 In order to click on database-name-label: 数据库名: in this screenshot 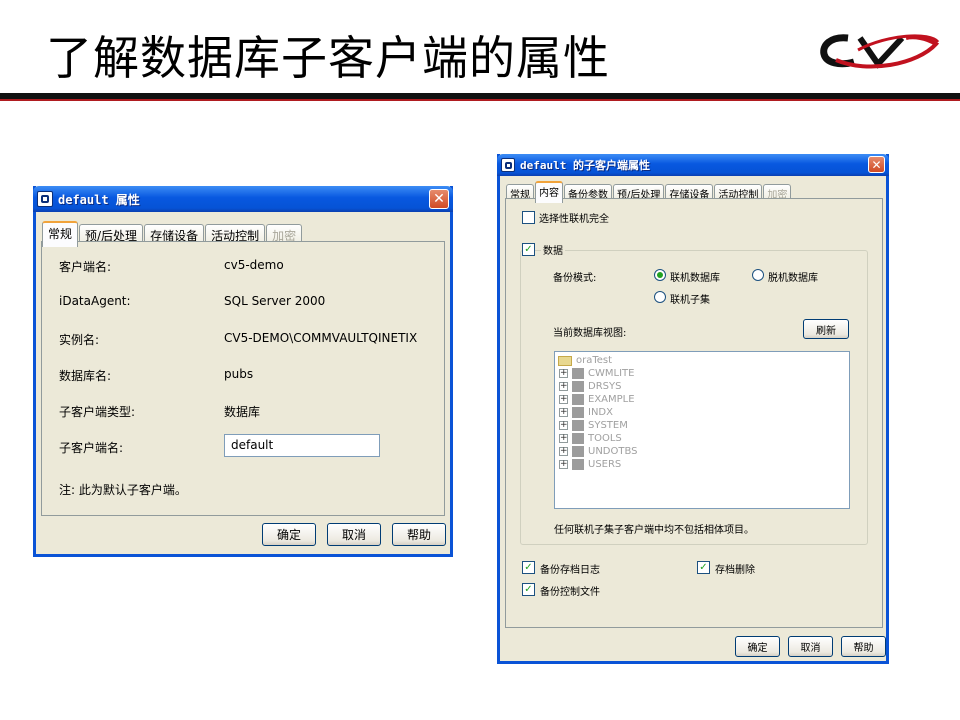, I will do `click(85, 376)`.